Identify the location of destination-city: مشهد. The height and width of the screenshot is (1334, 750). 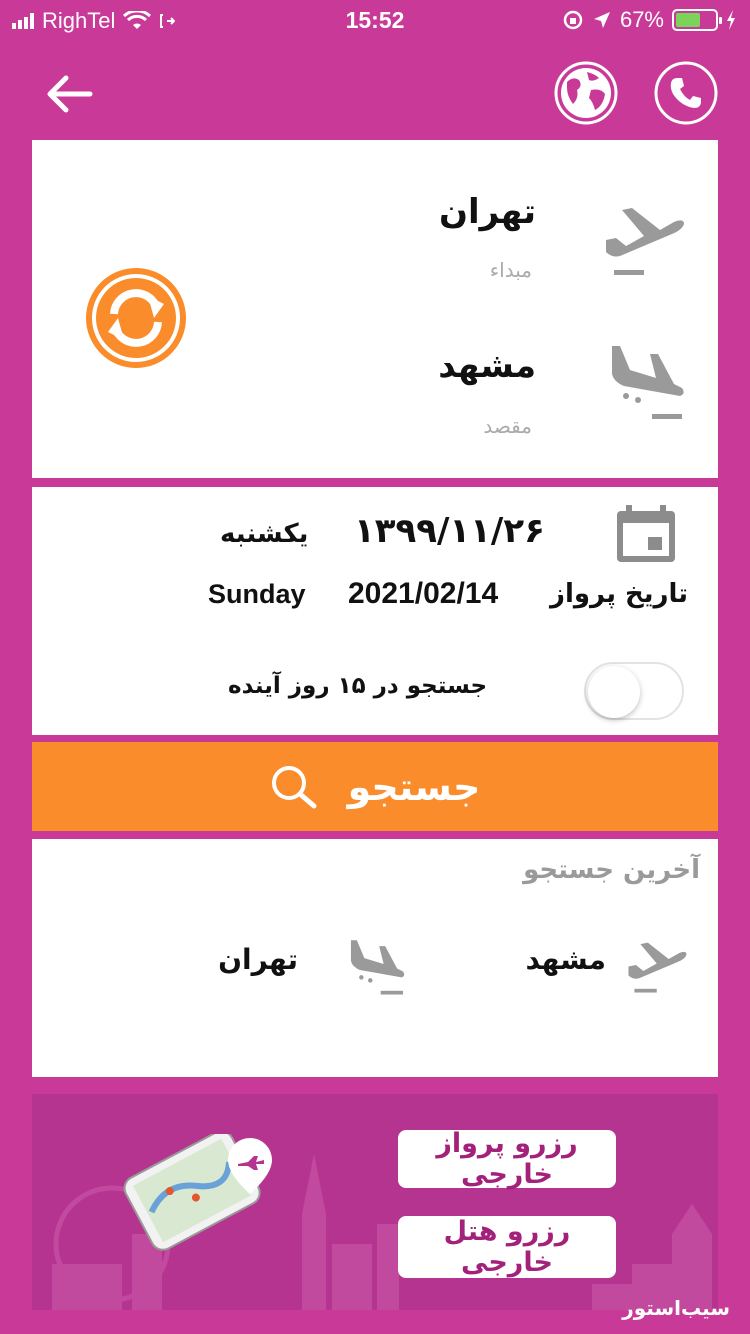
(487, 366).